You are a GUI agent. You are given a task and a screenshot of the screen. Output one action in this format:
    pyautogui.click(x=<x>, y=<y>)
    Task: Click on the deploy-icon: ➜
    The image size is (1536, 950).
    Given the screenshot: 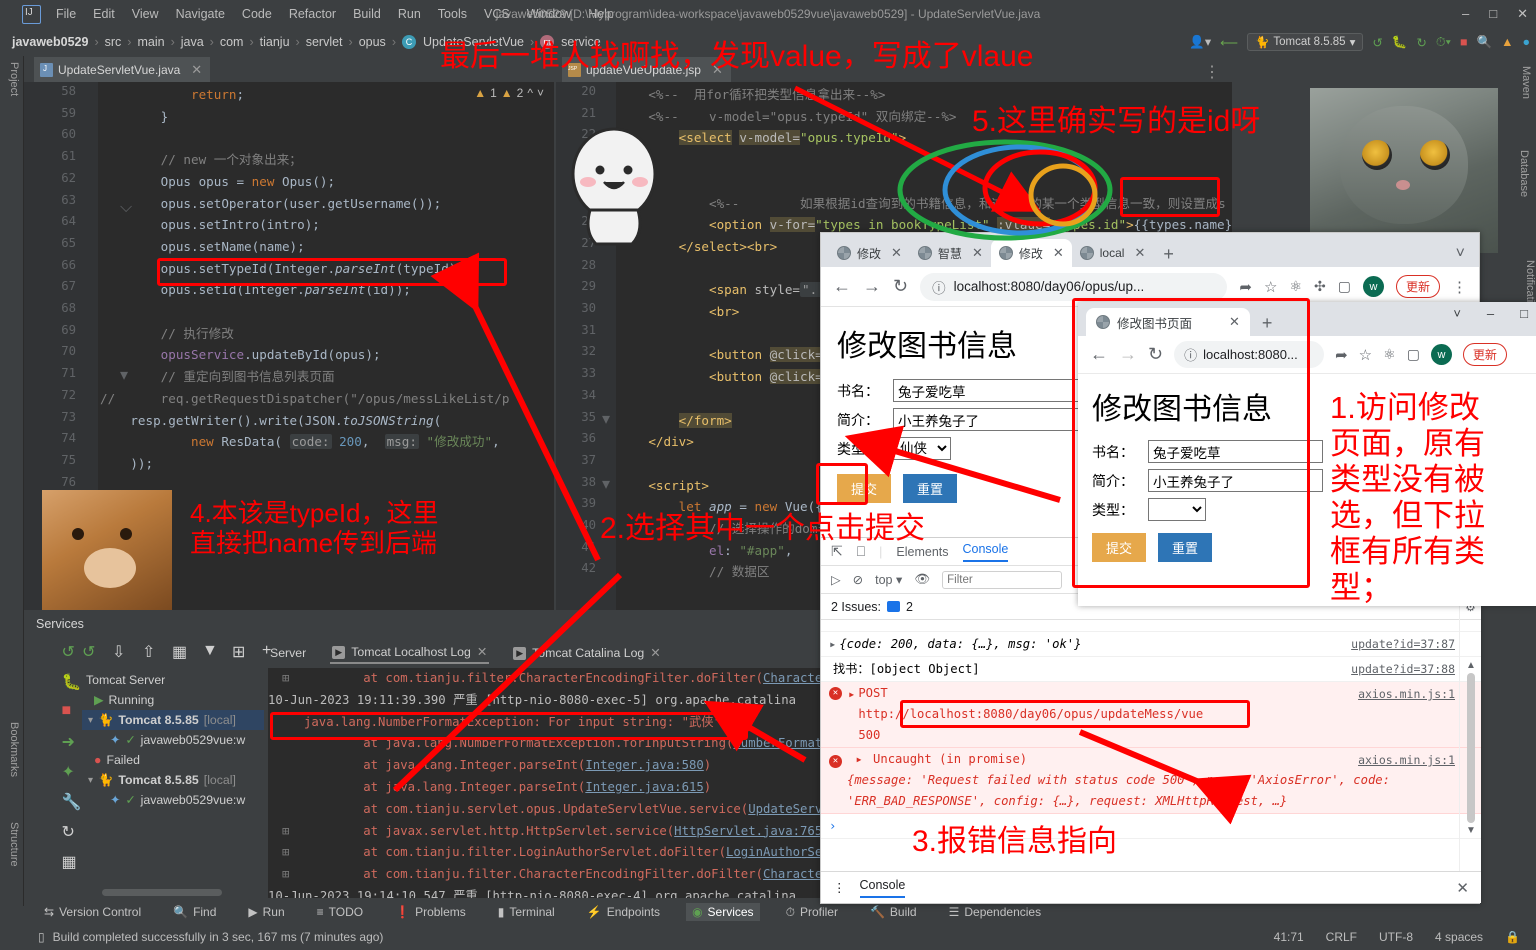 What is the action you would take?
    pyautogui.click(x=69, y=741)
    